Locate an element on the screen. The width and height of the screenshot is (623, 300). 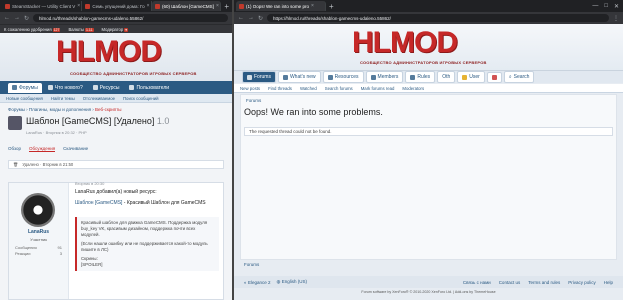
nav-members: Members is located at coordinates (384, 77).